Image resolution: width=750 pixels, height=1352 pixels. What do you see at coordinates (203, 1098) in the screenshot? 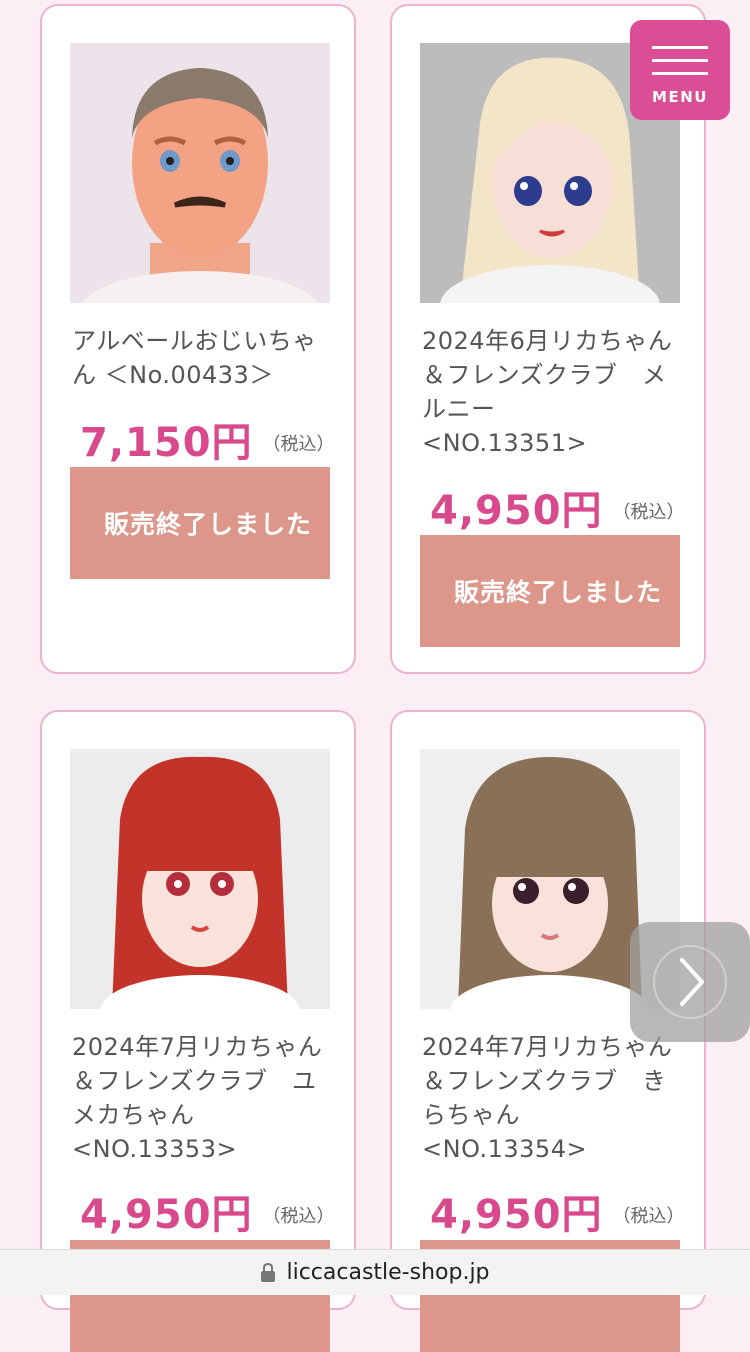
I see `product-name: 2024年7月リカちゃん＆フレンズクラブ ユメカちゃん <NO.13353>` at bounding box center [203, 1098].